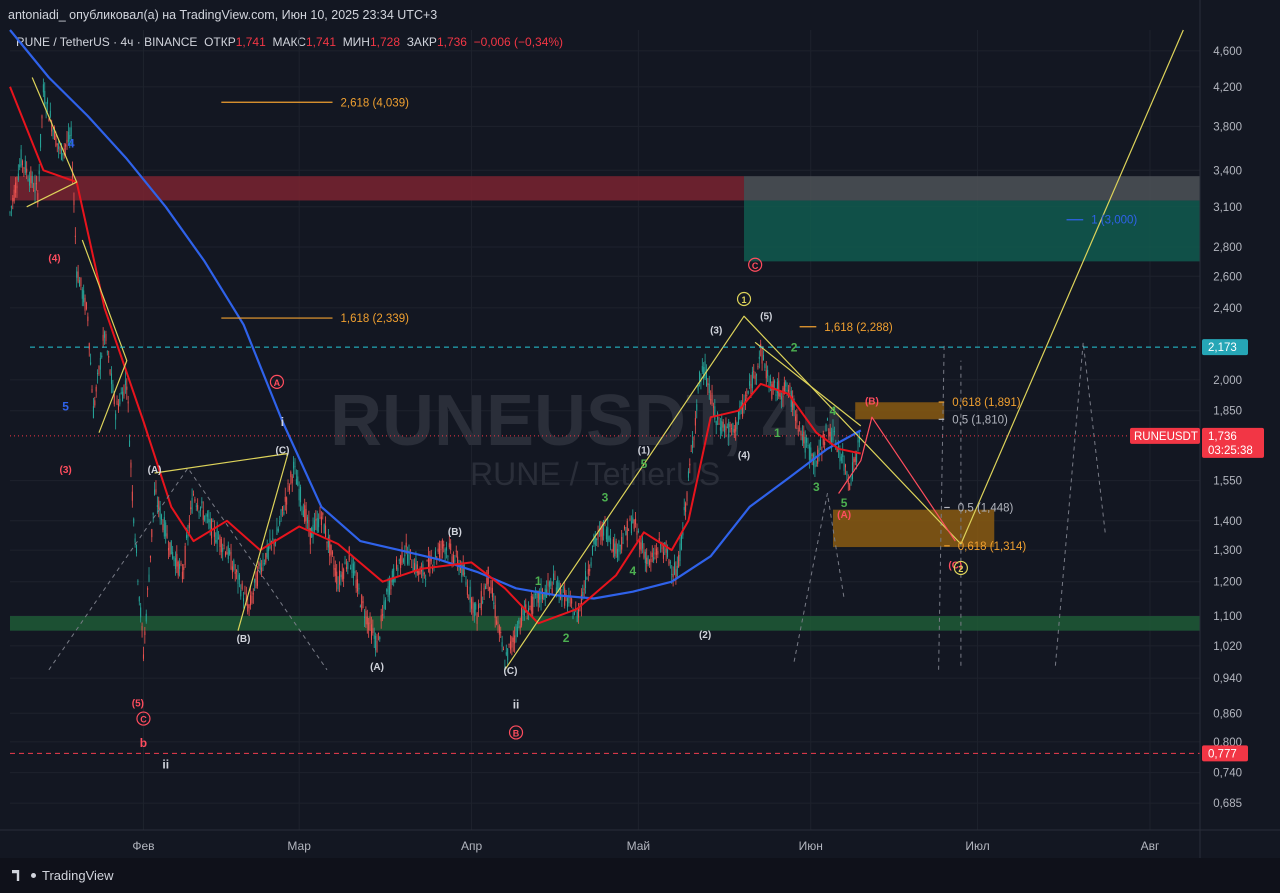 This screenshot has height=893, width=1280. What do you see at coordinates (986, 508) in the screenshot?
I see `fib-level-label: 0,5 (1,448)` at bounding box center [986, 508].